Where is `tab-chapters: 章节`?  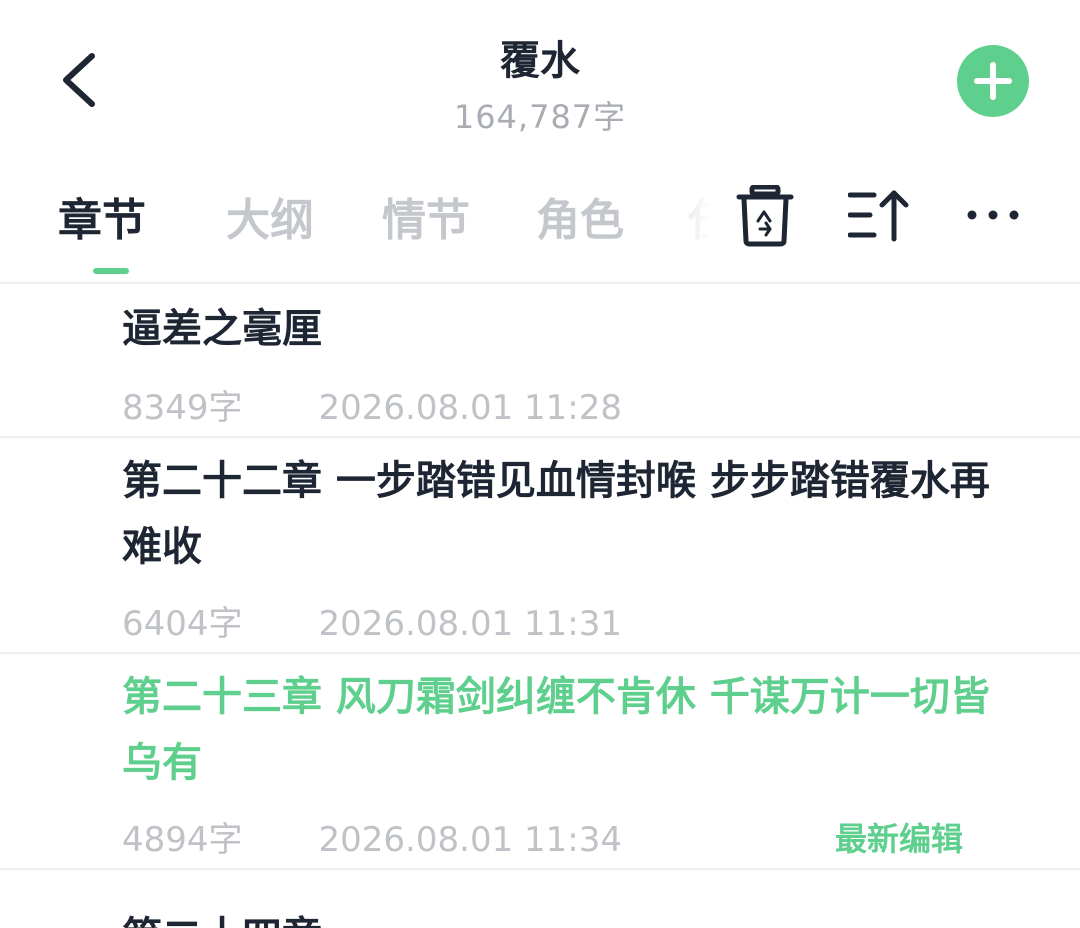 tab-chapters: 章节 is located at coordinates (102, 216).